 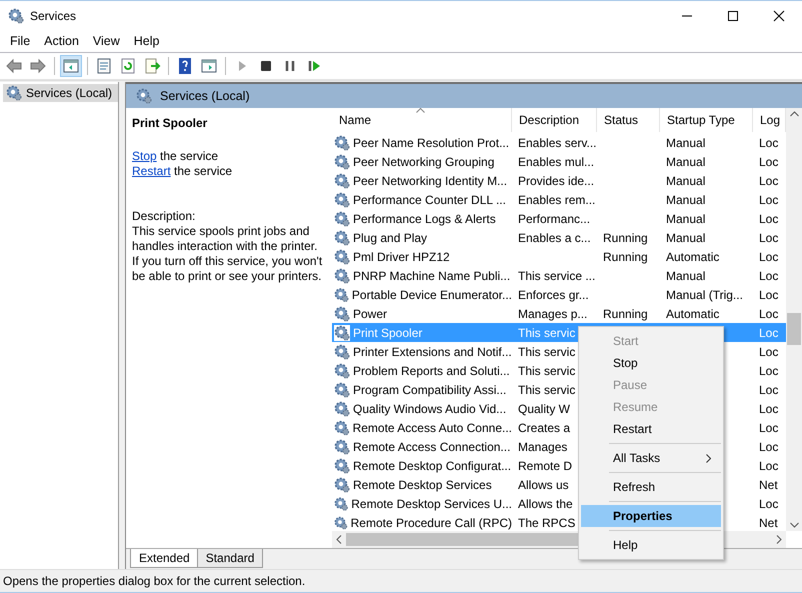 What do you see at coordinates (424, 219) in the screenshot?
I see `service-name-cell: Performance Logs & Alerts` at bounding box center [424, 219].